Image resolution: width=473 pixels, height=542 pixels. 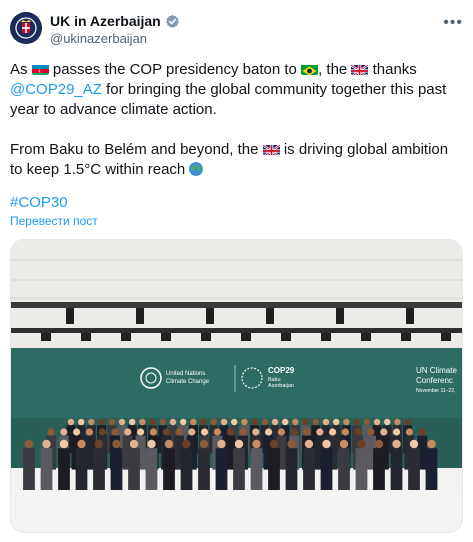 I want to click on banner-conf-line2: Conferenc, so click(x=434, y=380).